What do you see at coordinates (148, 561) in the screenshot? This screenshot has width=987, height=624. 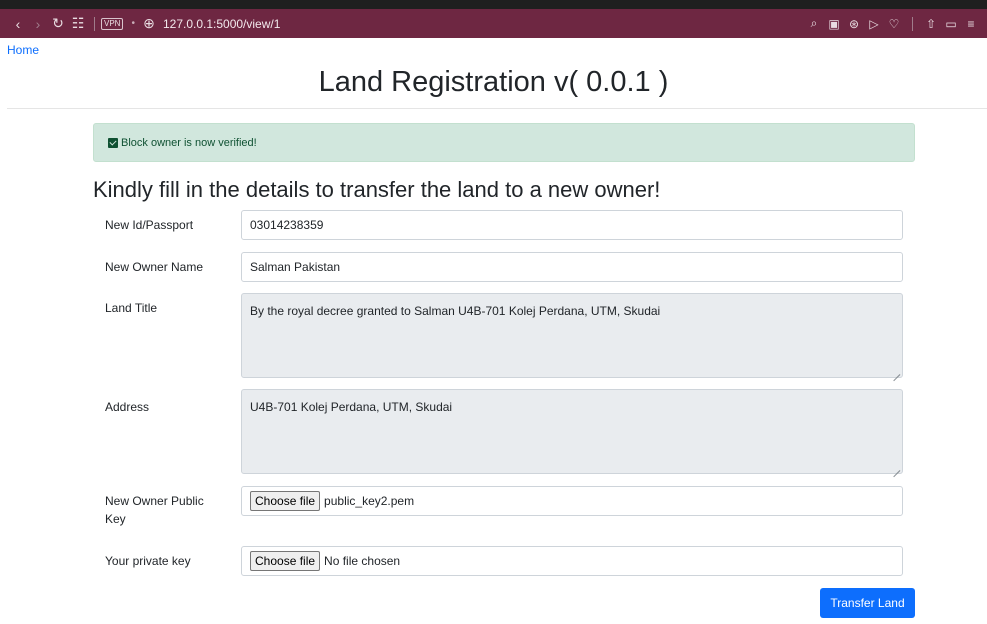 I see `private-key-label: Your private key` at bounding box center [148, 561].